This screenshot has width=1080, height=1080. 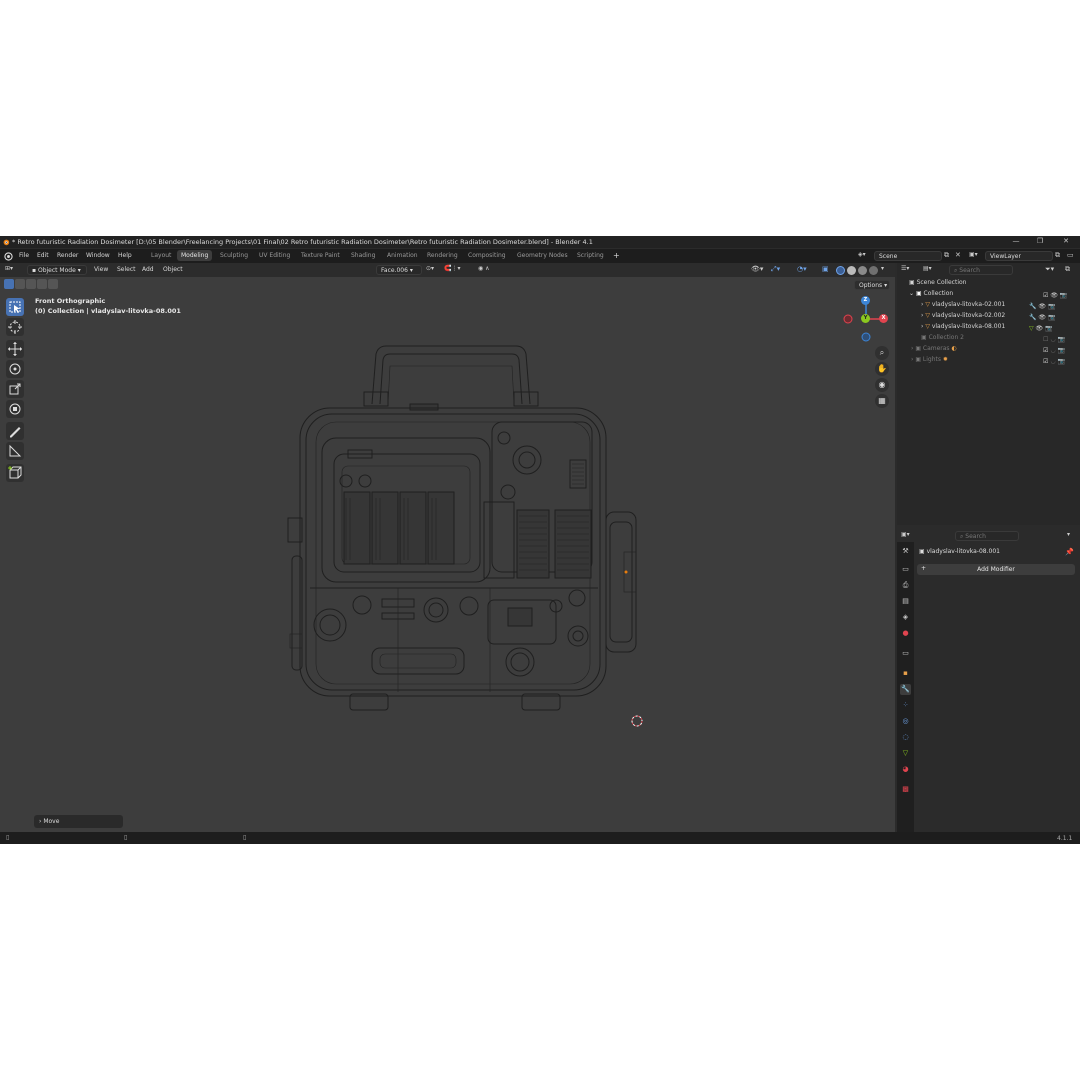 I want to click on data-tab-icon: ▽, so click(x=905, y=753).